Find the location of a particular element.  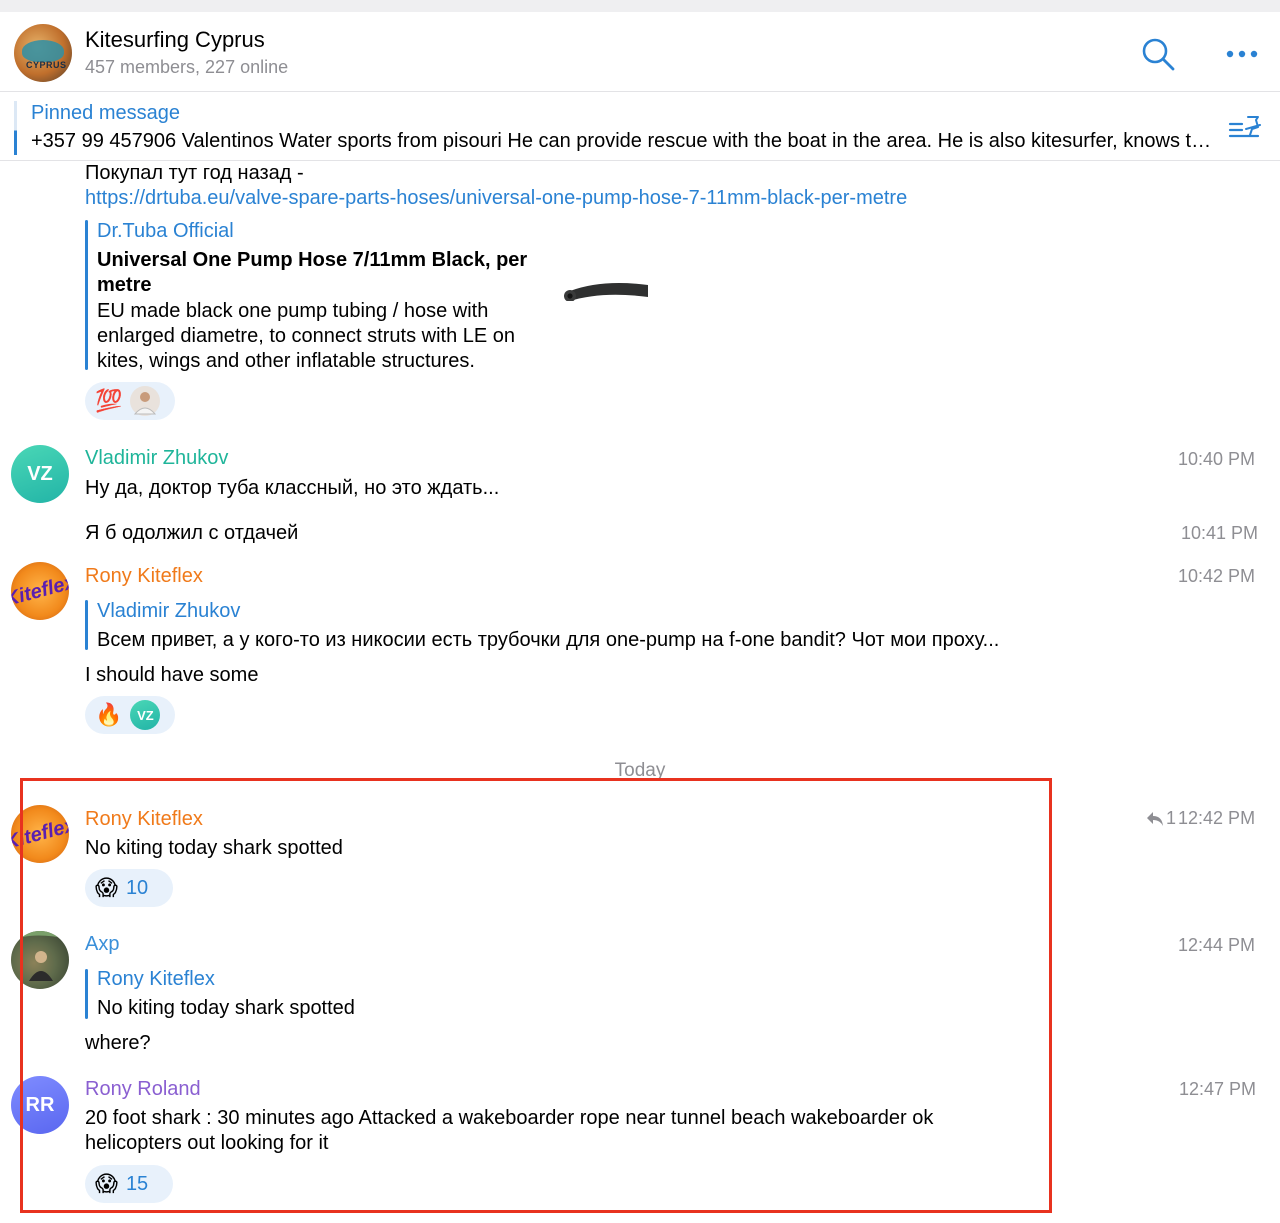

reactor-avatar: VZ is located at coordinates (145, 715).